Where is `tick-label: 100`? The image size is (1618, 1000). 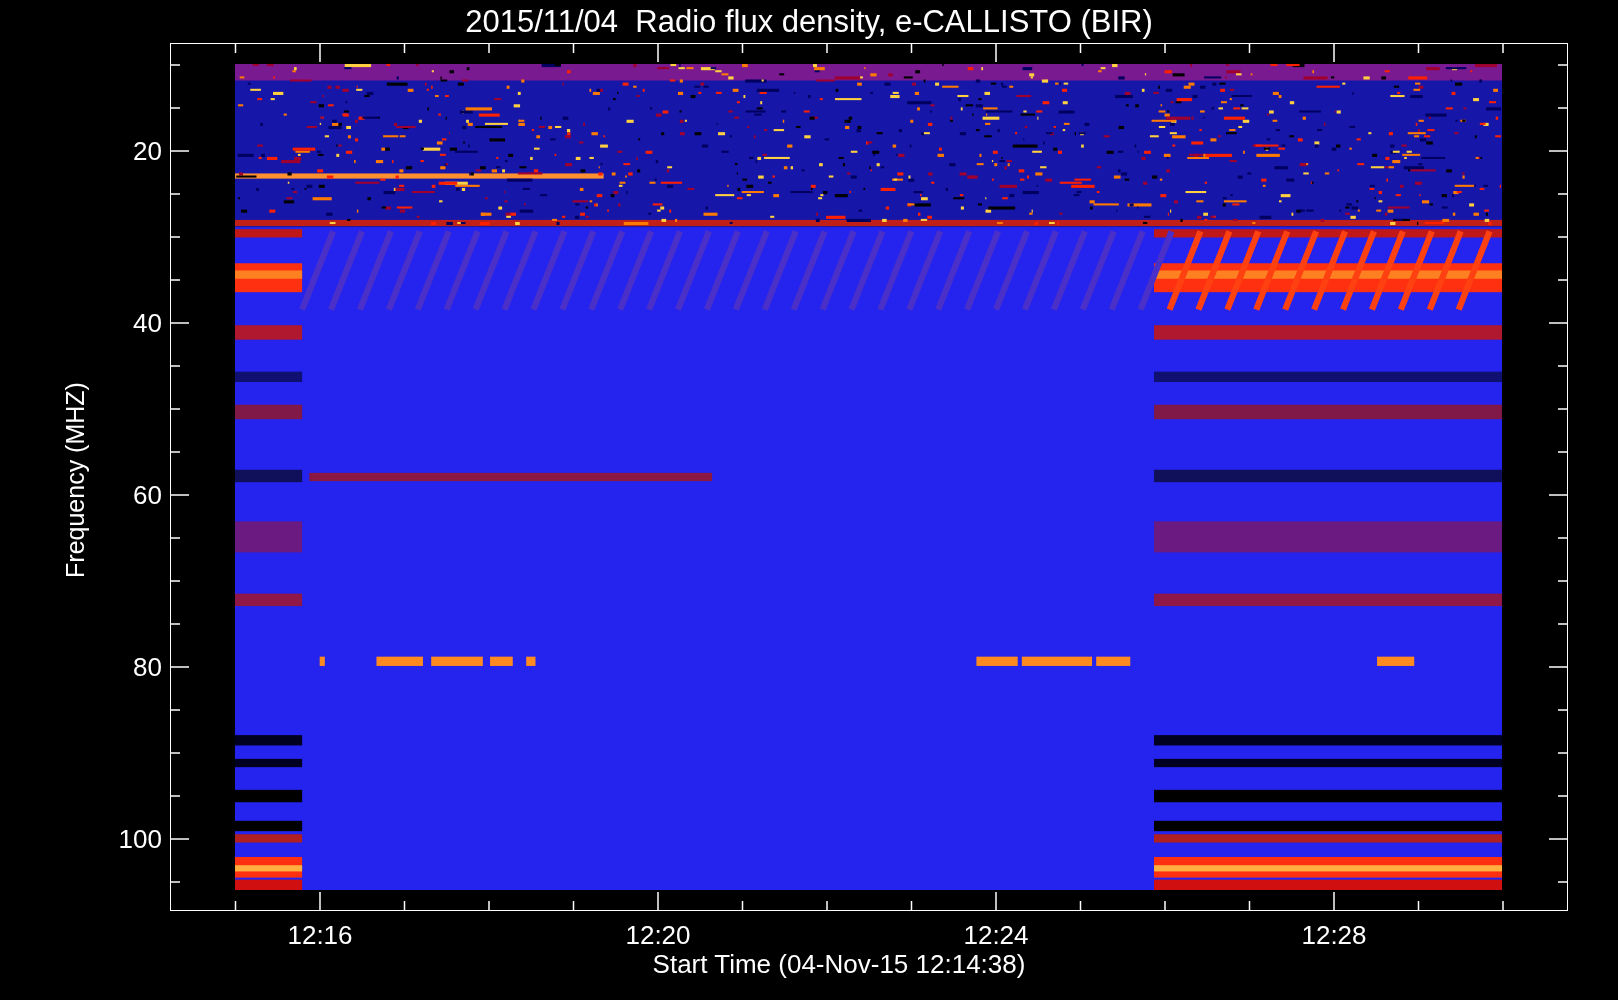 tick-label: 100 is located at coordinates (140, 839).